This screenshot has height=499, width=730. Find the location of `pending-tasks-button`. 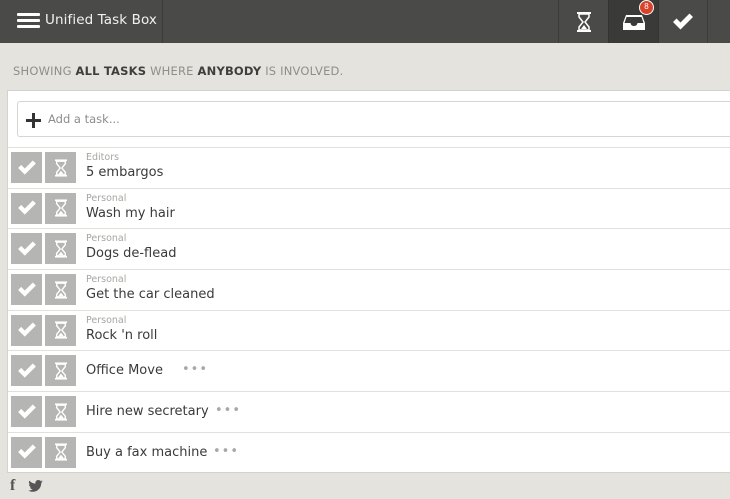

pending-tasks-button is located at coordinates (583, 21).